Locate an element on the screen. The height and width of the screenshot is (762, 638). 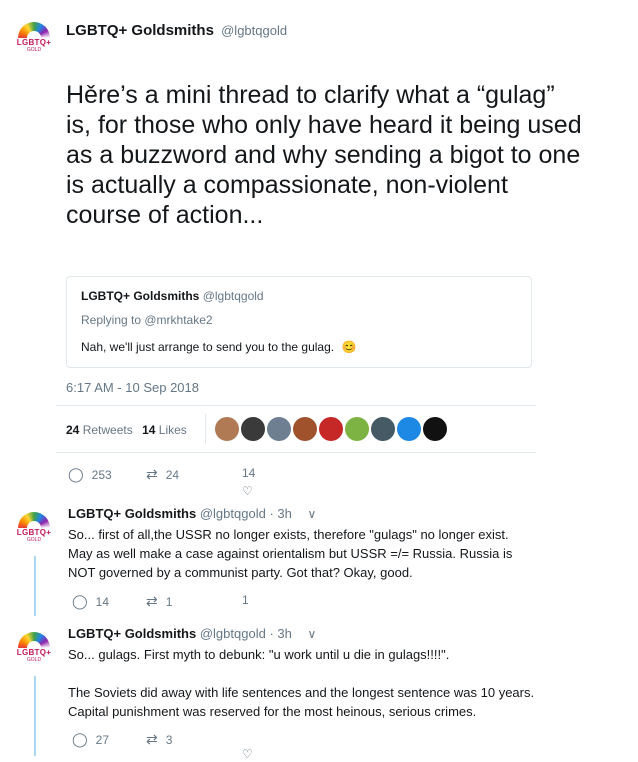
quoted-header: LGBTQ+ Goldsmiths @lgbtqgold is located at coordinates (172, 296).